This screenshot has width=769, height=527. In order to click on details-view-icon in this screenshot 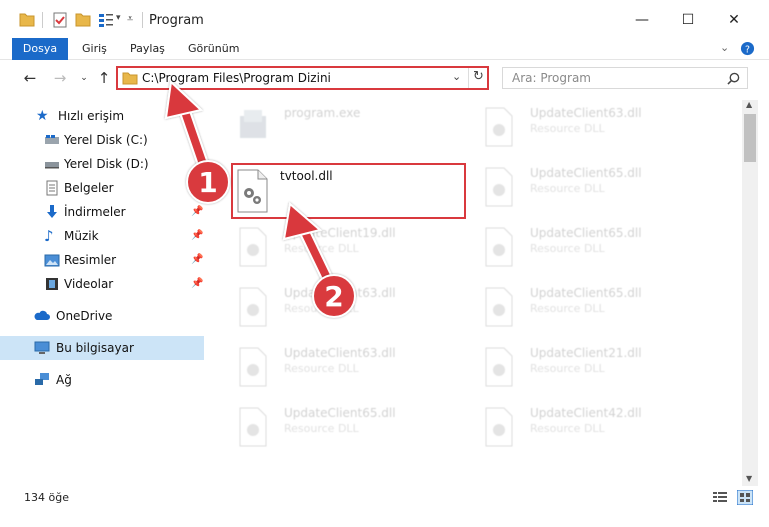, I will do `click(720, 497)`.